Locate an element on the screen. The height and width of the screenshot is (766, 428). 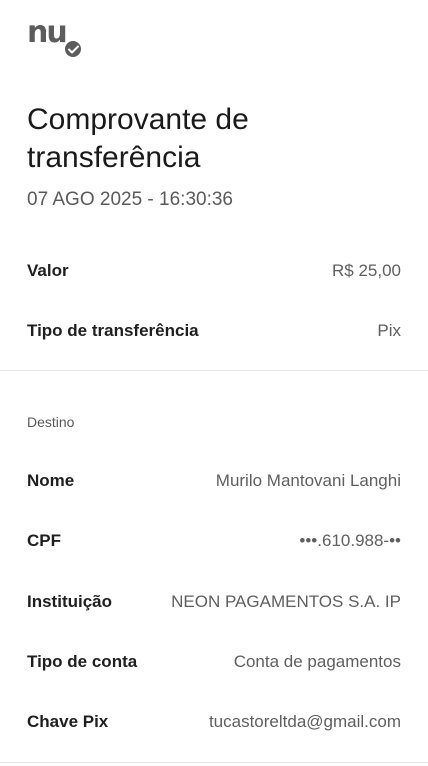
row-value: Pix is located at coordinates (389, 330).